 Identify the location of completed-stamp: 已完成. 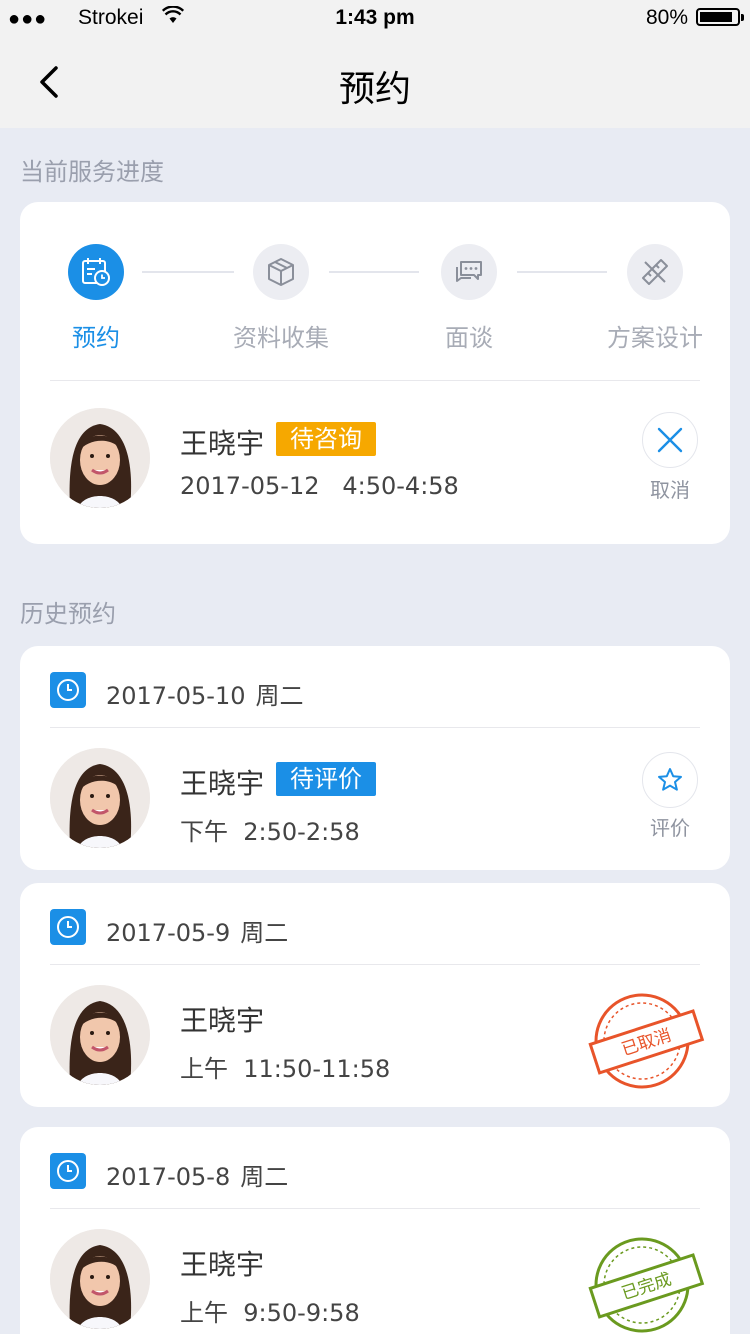
(646, 1285).